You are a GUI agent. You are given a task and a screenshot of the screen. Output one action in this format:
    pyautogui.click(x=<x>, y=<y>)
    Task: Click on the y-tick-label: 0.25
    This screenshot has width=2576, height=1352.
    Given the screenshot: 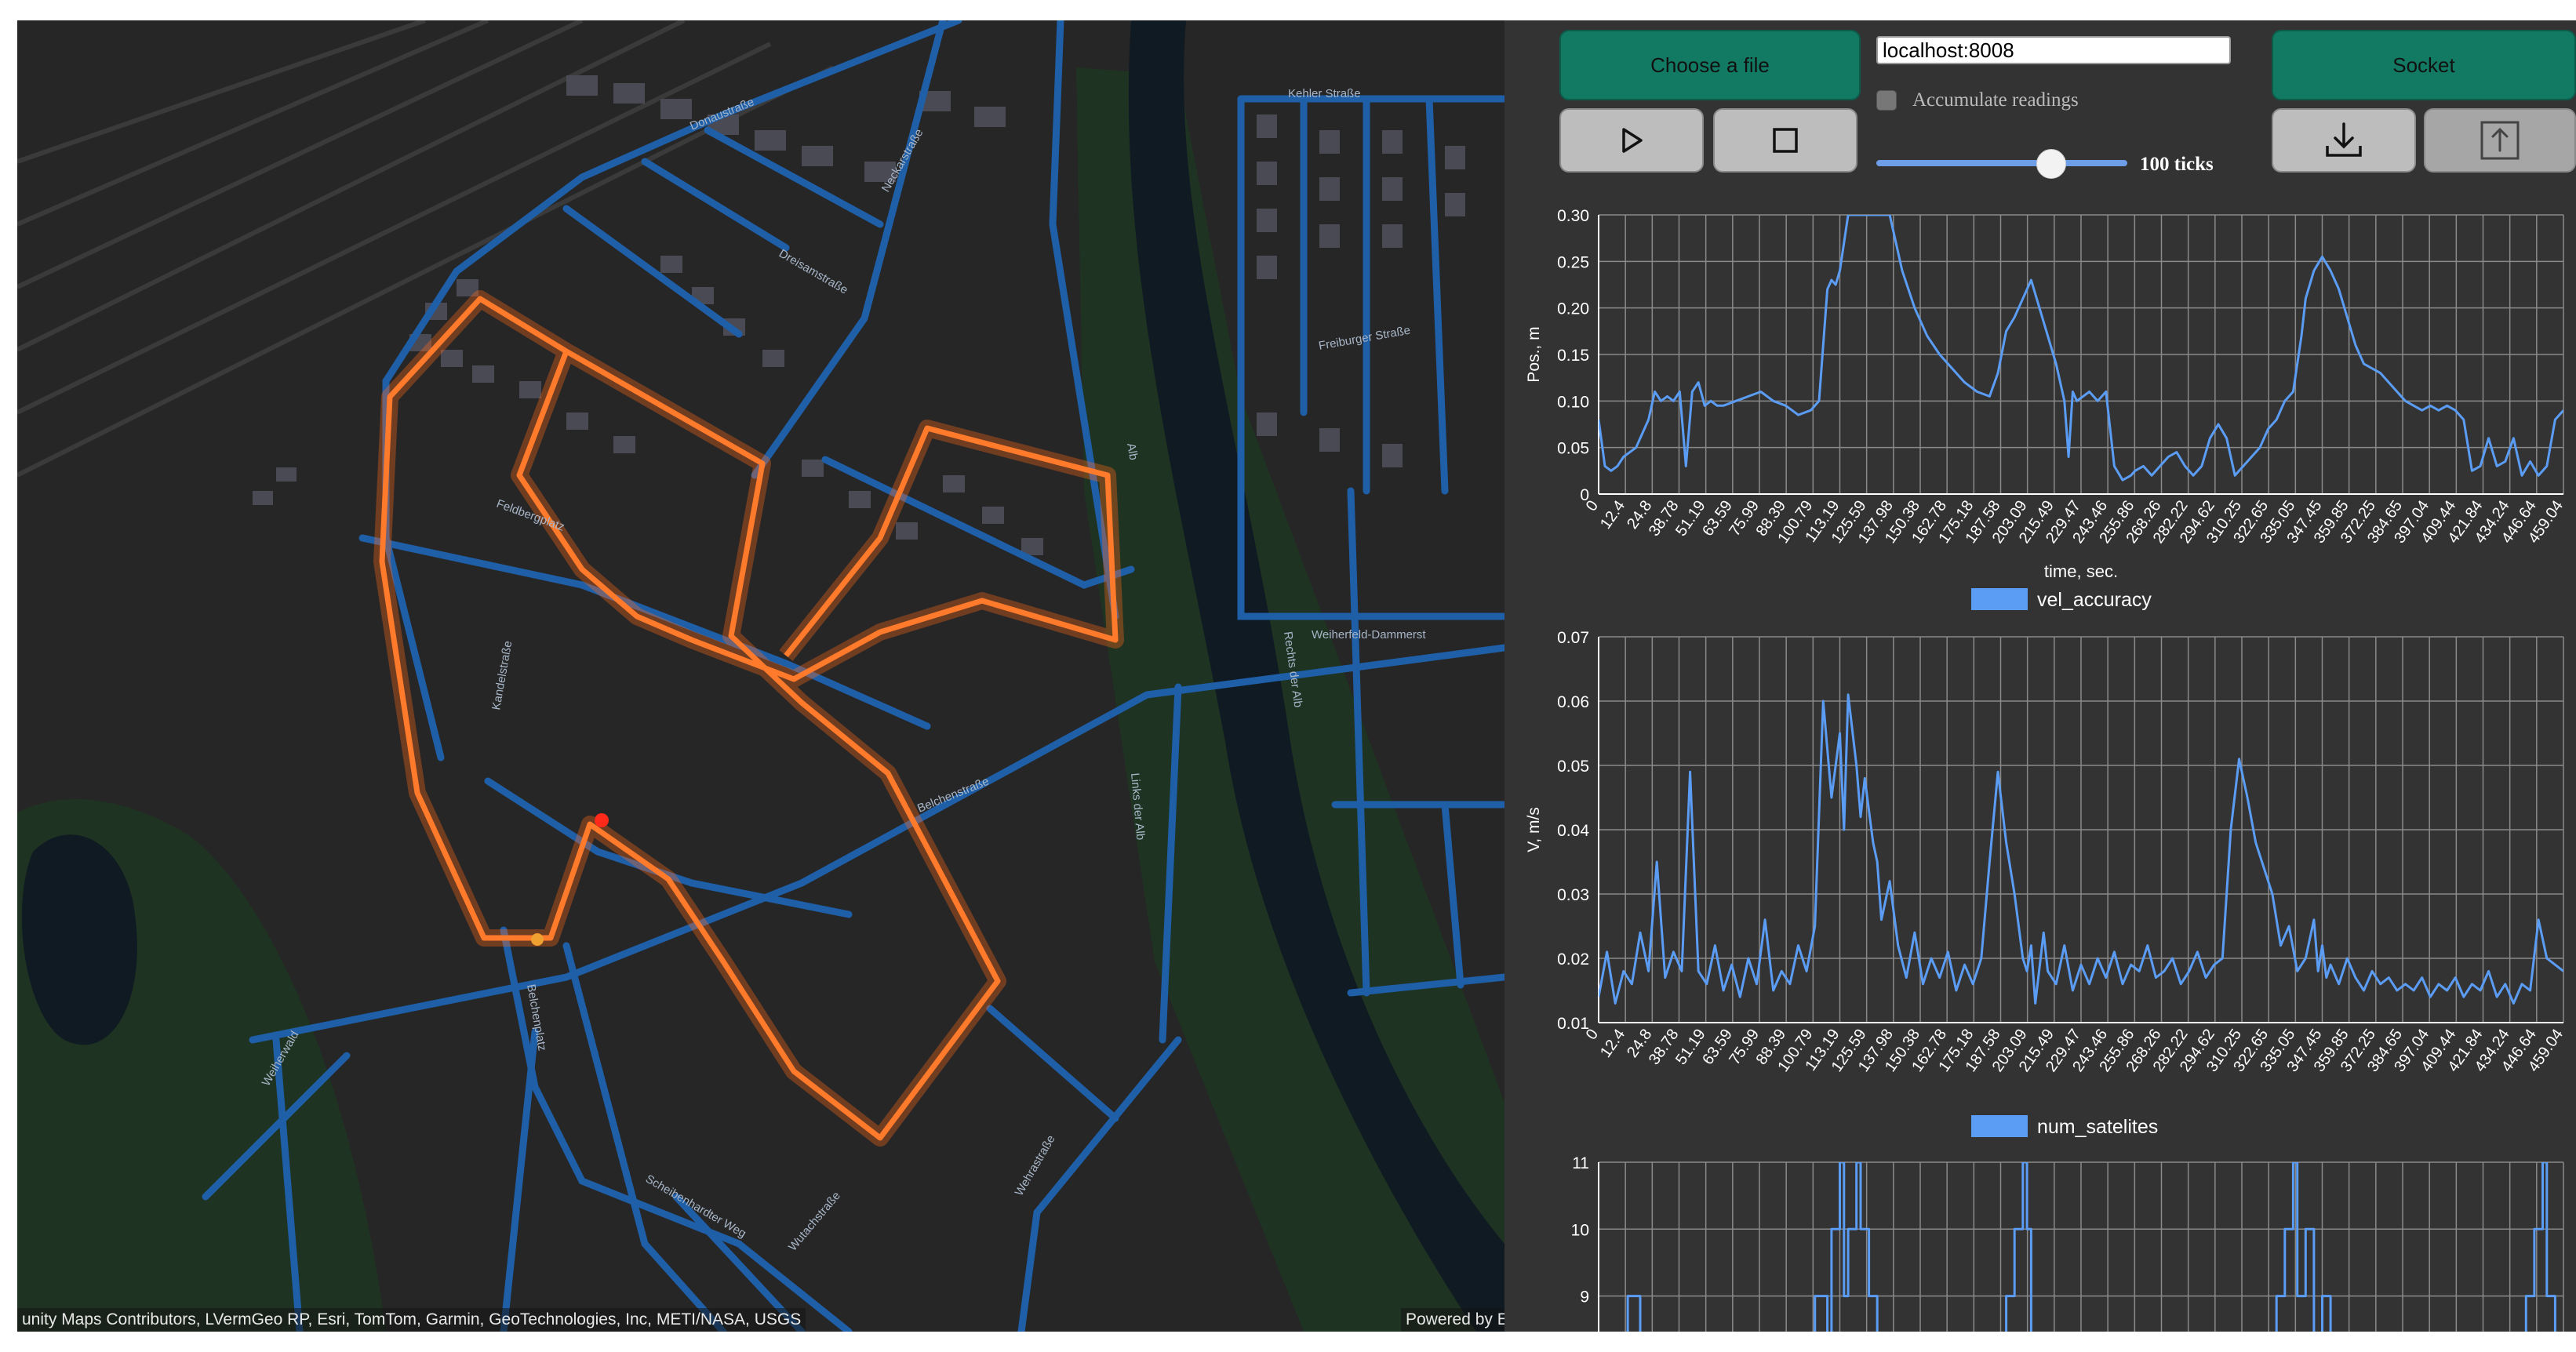 What is the action you would take?
    pyautogui.click(x=1573, y=262)
    